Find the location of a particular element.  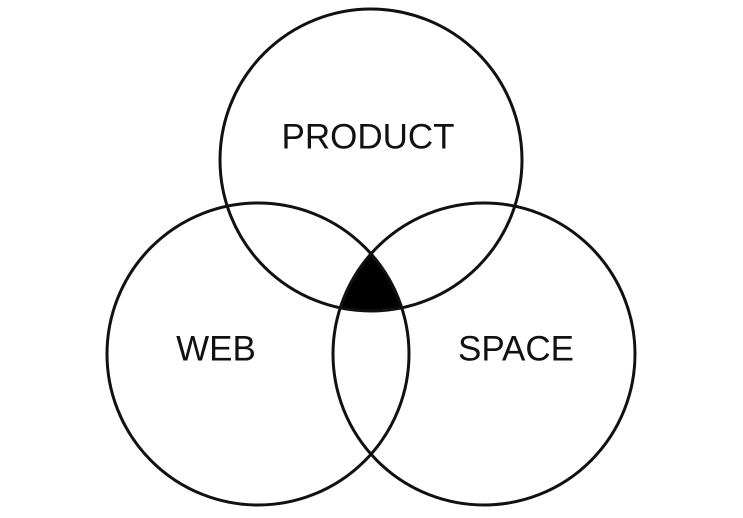

web-label: WEB is located at coordinates (216, 348).